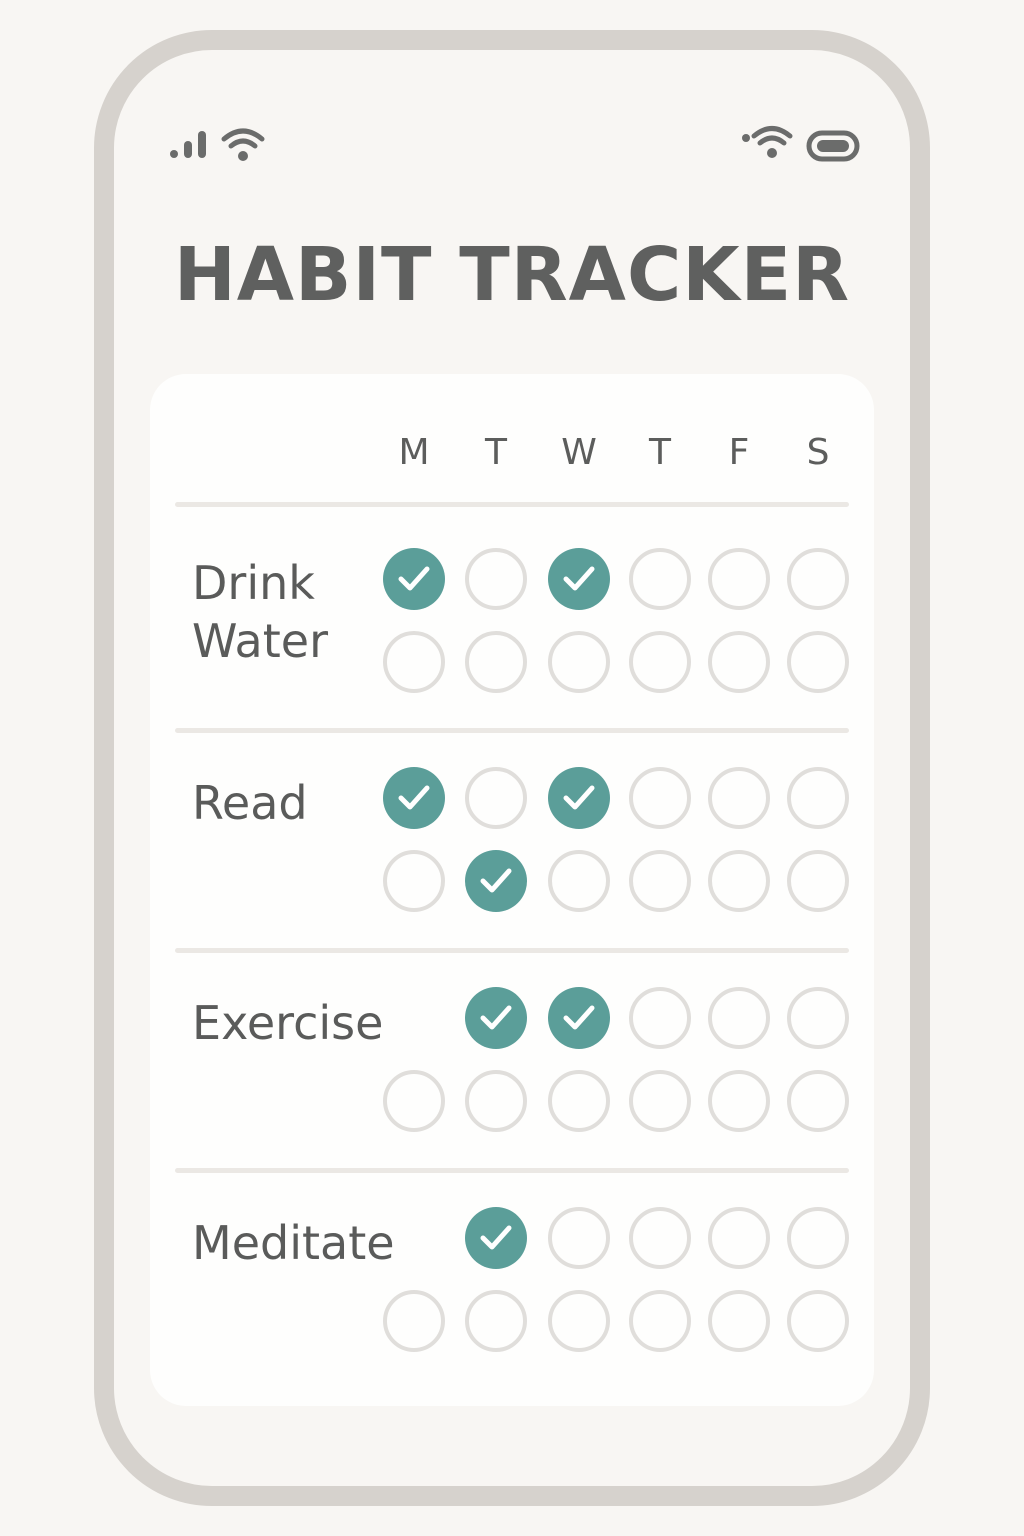 The width and height of the screenshot is (1024, 1536). Describe the element at coordinates (512, 110) in the screenshot. I see `status-bar` at that location.